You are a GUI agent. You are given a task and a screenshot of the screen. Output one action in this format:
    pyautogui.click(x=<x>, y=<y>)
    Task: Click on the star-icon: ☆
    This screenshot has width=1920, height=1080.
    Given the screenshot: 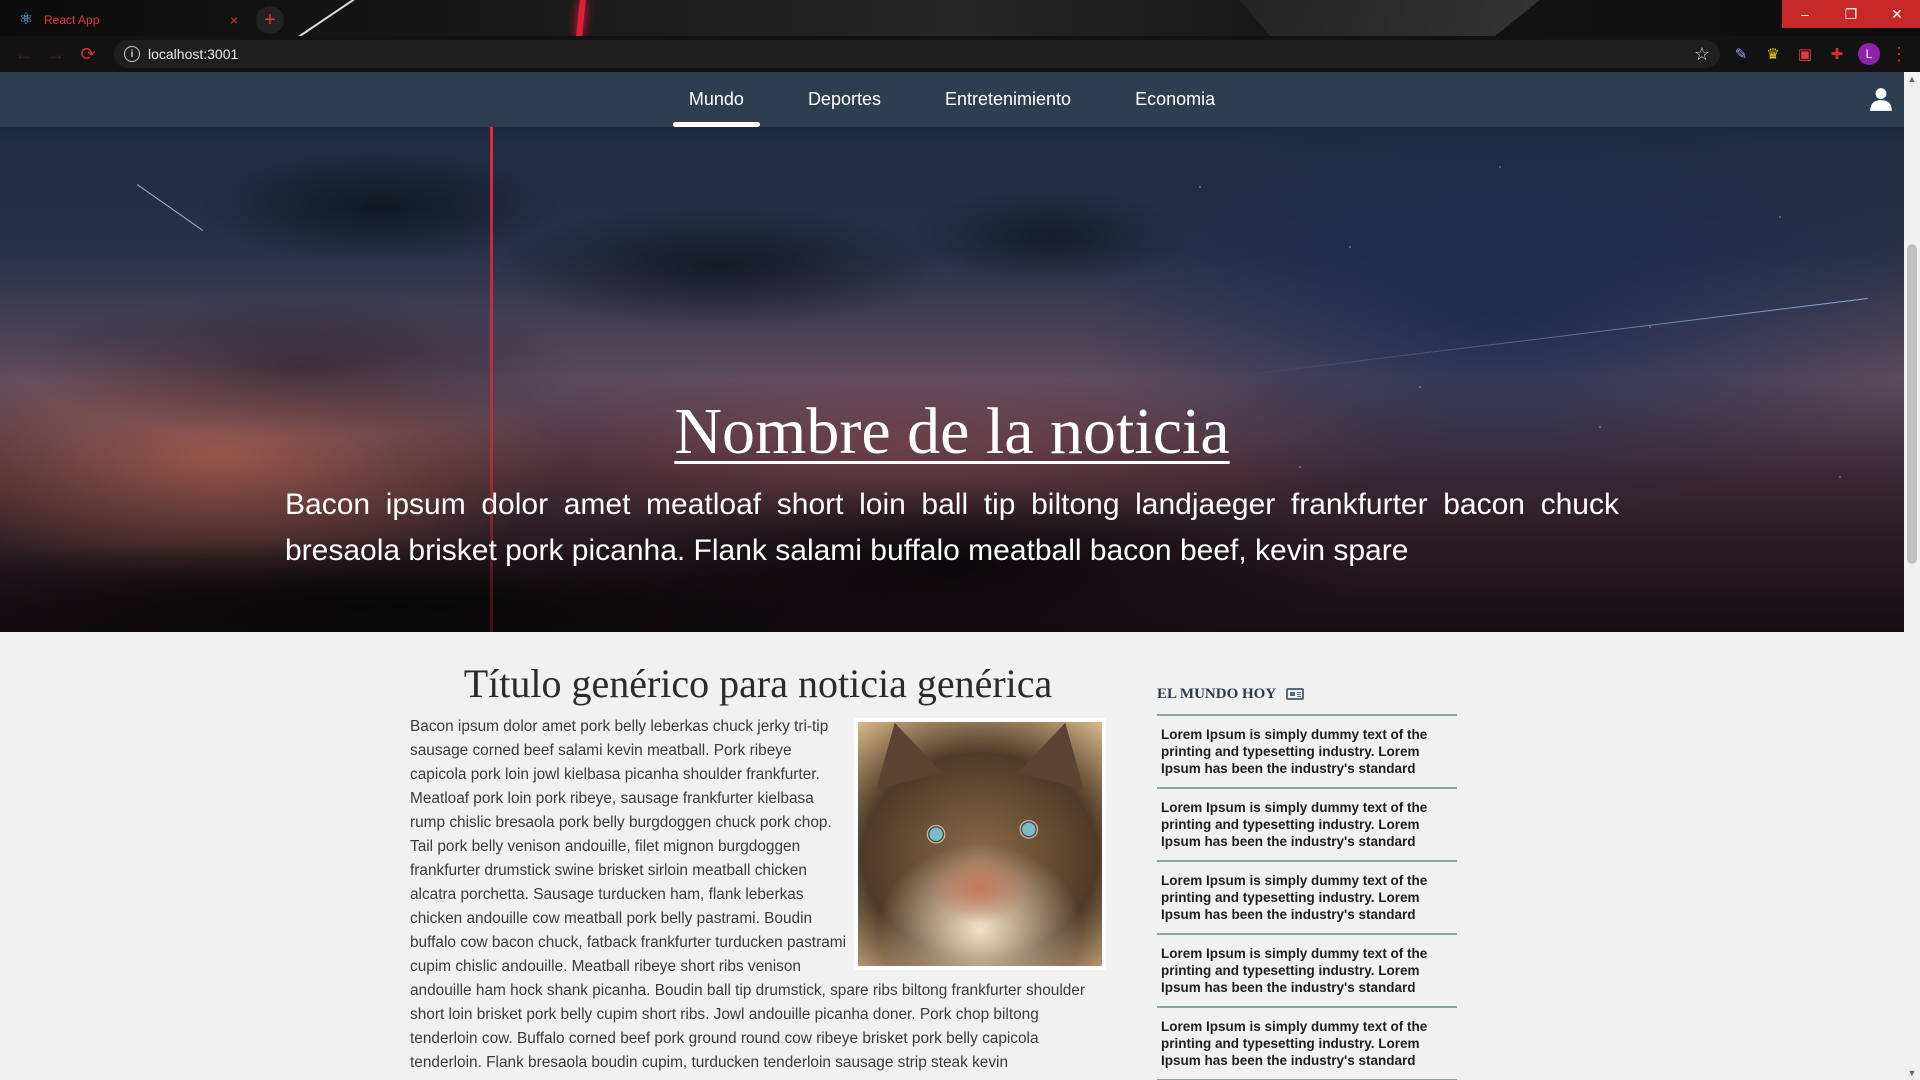 What is the action you would take?
    pyautogui.click(x=1702, y=54)
    